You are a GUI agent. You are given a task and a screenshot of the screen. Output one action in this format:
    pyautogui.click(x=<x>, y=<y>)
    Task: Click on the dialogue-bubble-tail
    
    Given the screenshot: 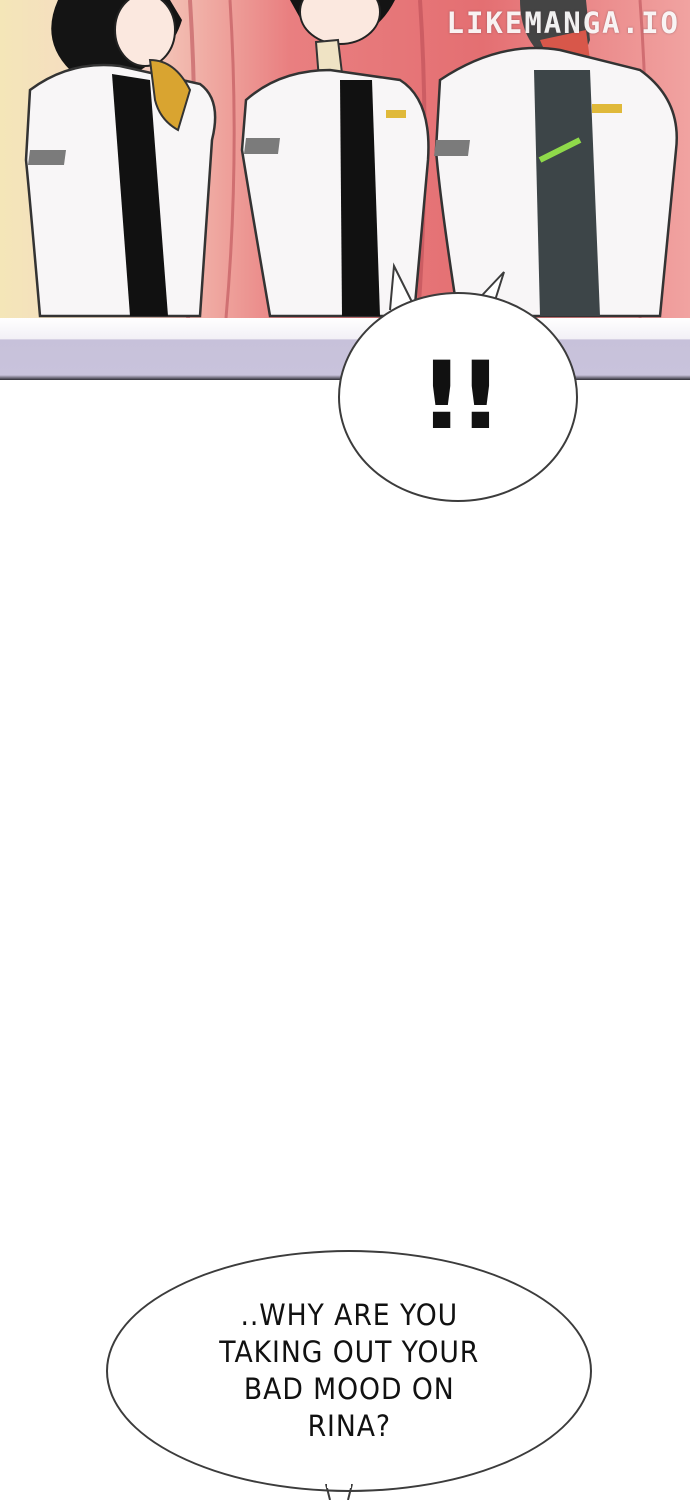 What is the action you would take?
    pyautogui.click(x=339, y=1492)
    